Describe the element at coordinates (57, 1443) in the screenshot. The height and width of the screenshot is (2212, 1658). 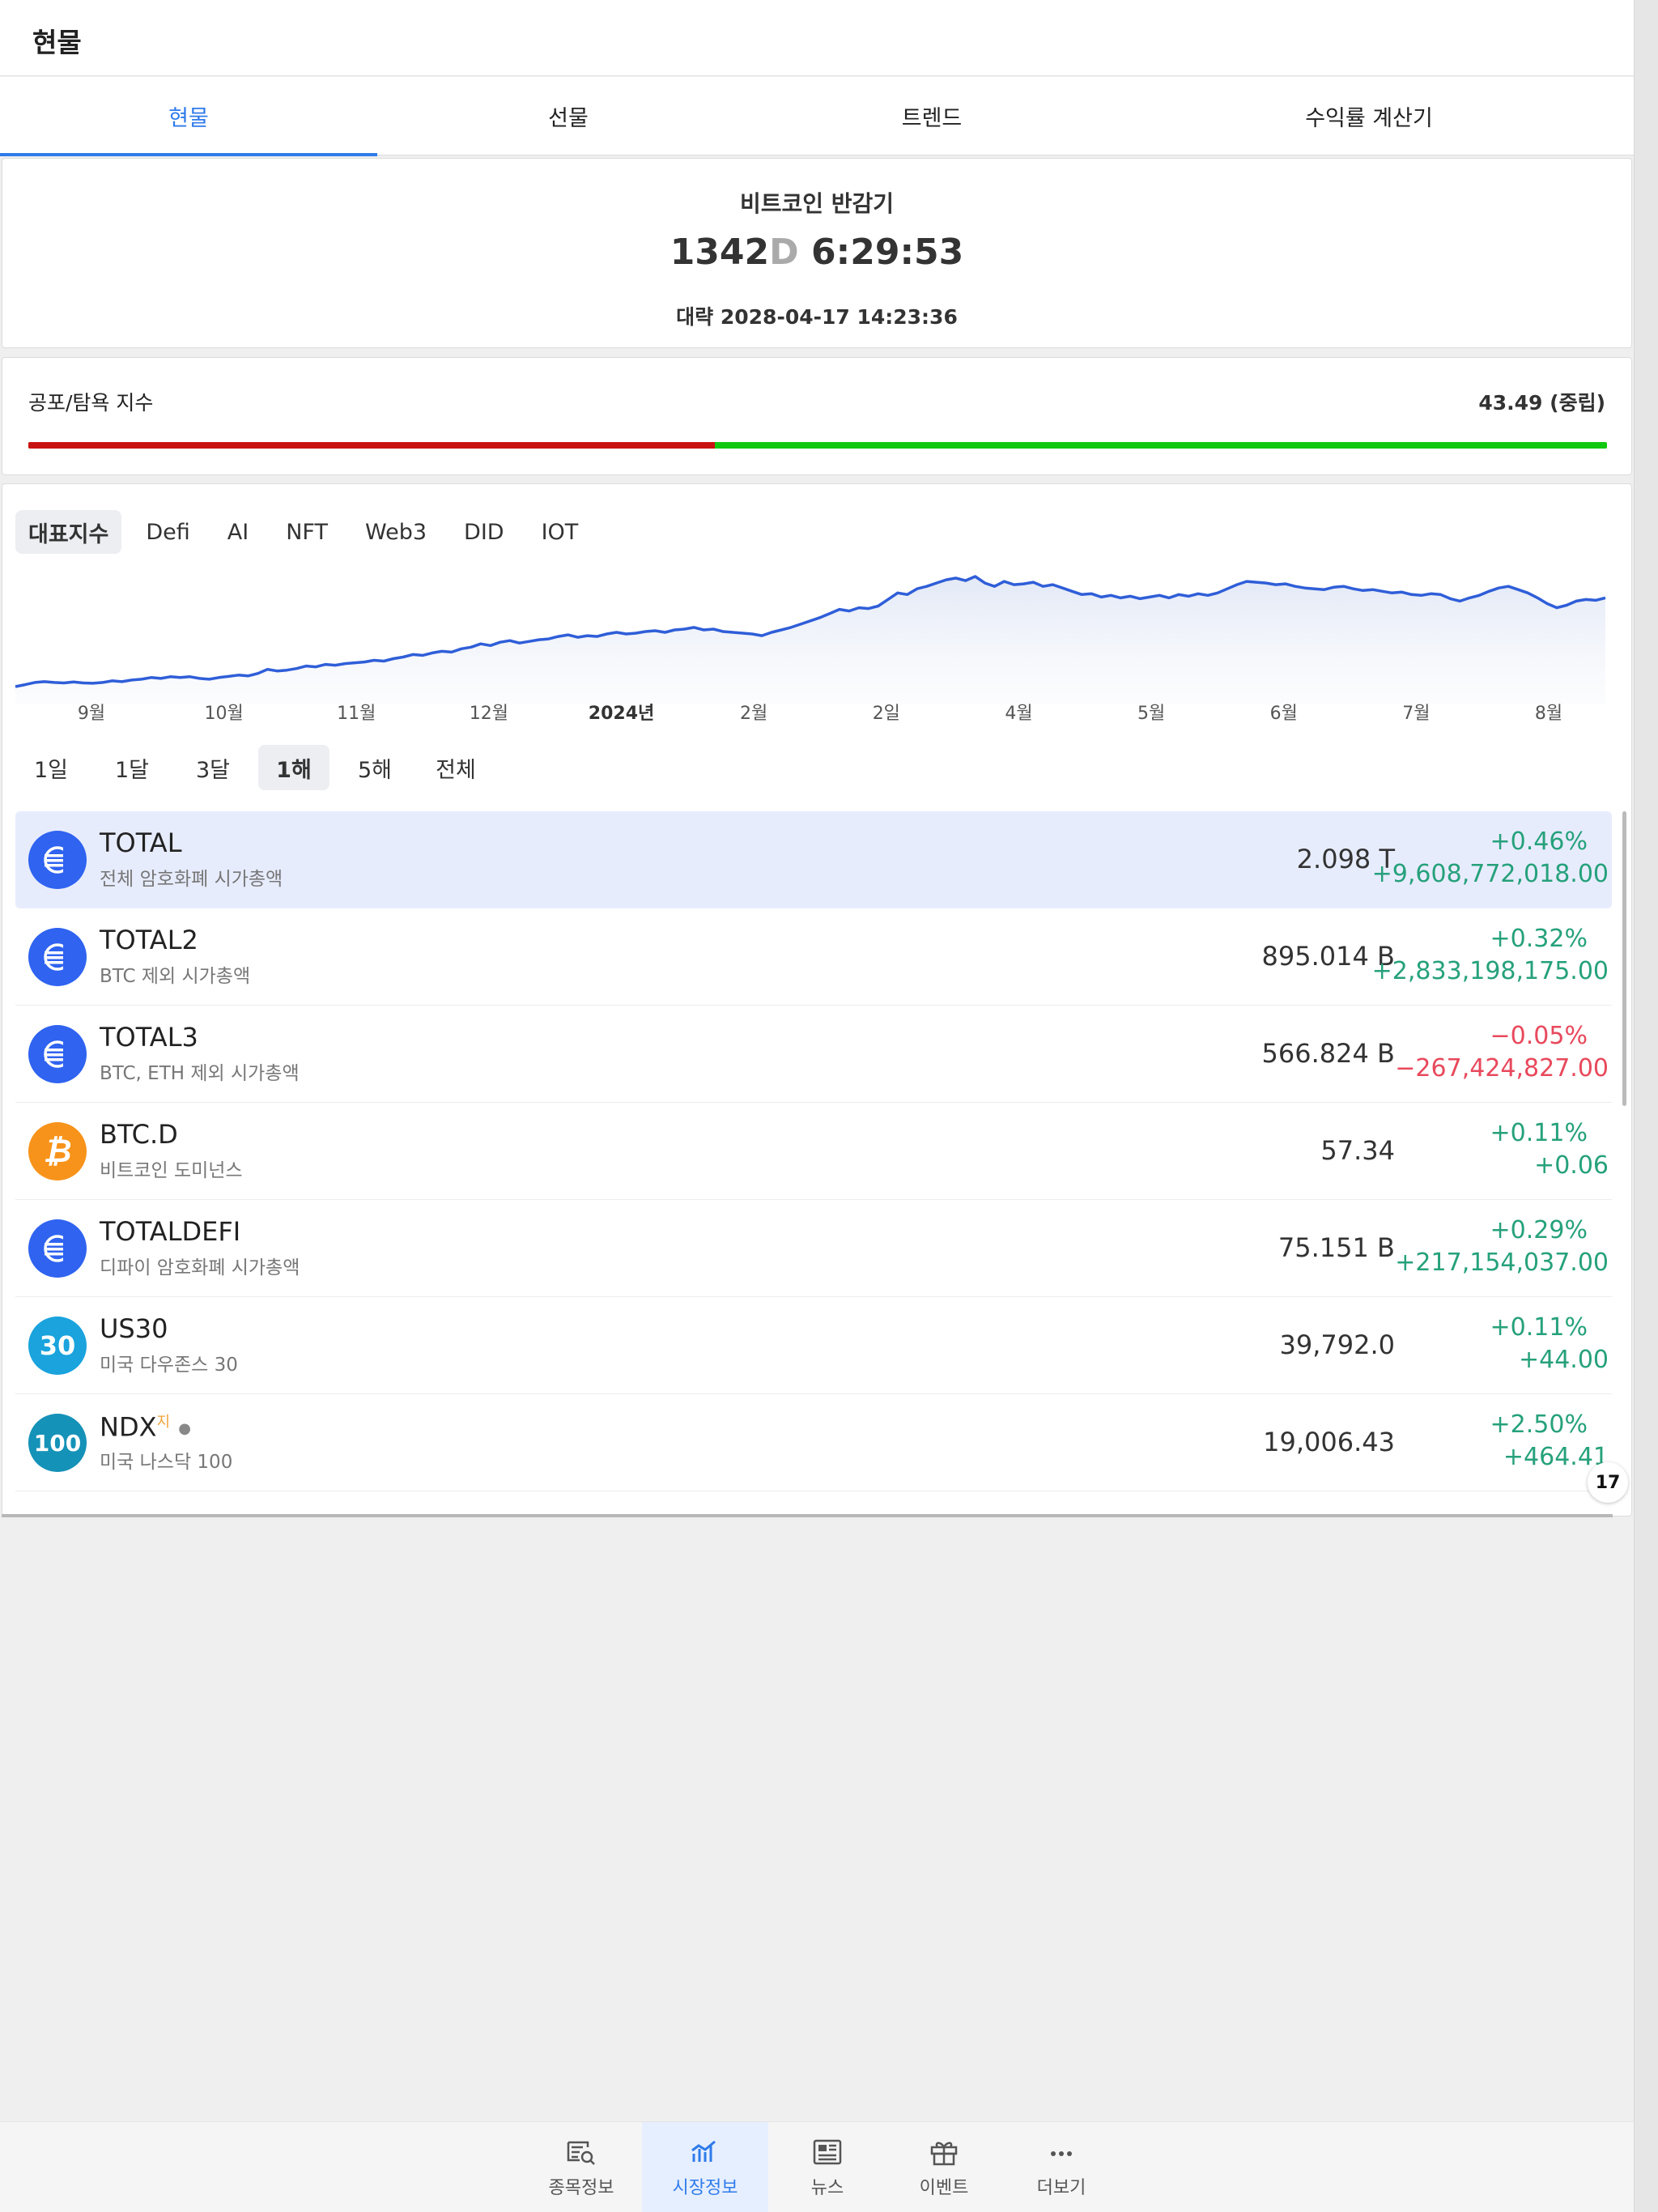
I see `ndx-icon: 100` at that location.